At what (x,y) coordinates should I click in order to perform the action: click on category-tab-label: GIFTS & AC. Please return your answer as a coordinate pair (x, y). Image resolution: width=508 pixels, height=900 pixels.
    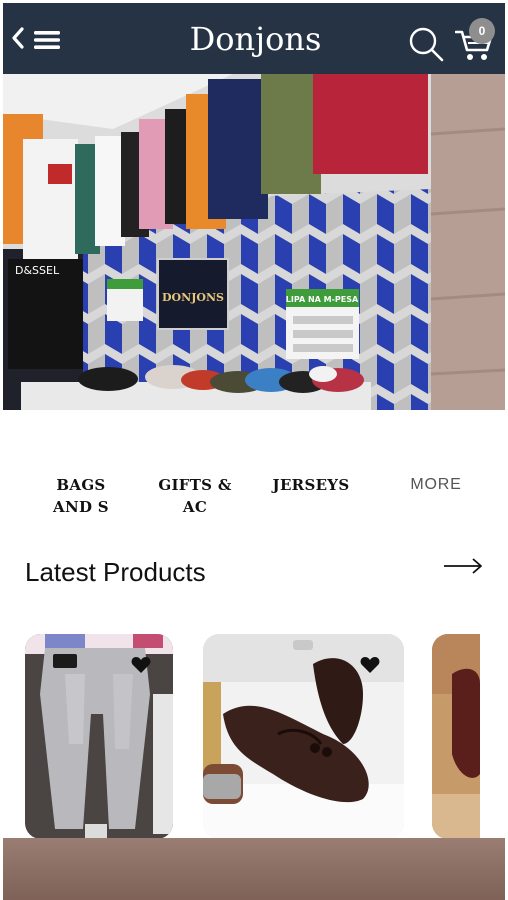
    Looking at the image, I should click on (195, 496).